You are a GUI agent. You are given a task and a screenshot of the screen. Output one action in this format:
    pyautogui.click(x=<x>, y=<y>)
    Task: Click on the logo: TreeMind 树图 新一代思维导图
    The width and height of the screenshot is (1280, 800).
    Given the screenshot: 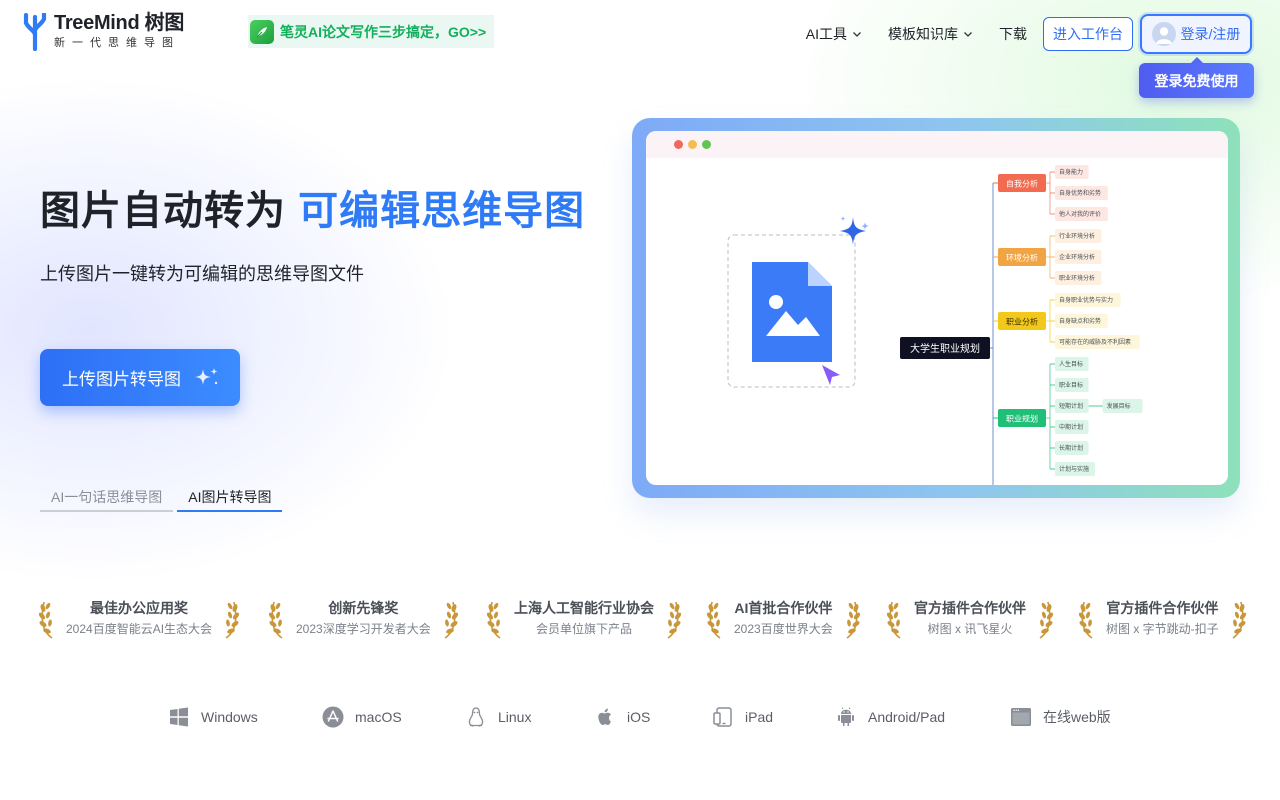 What is the action you would take?
    pyautogui.click(x=102, y=31)
    